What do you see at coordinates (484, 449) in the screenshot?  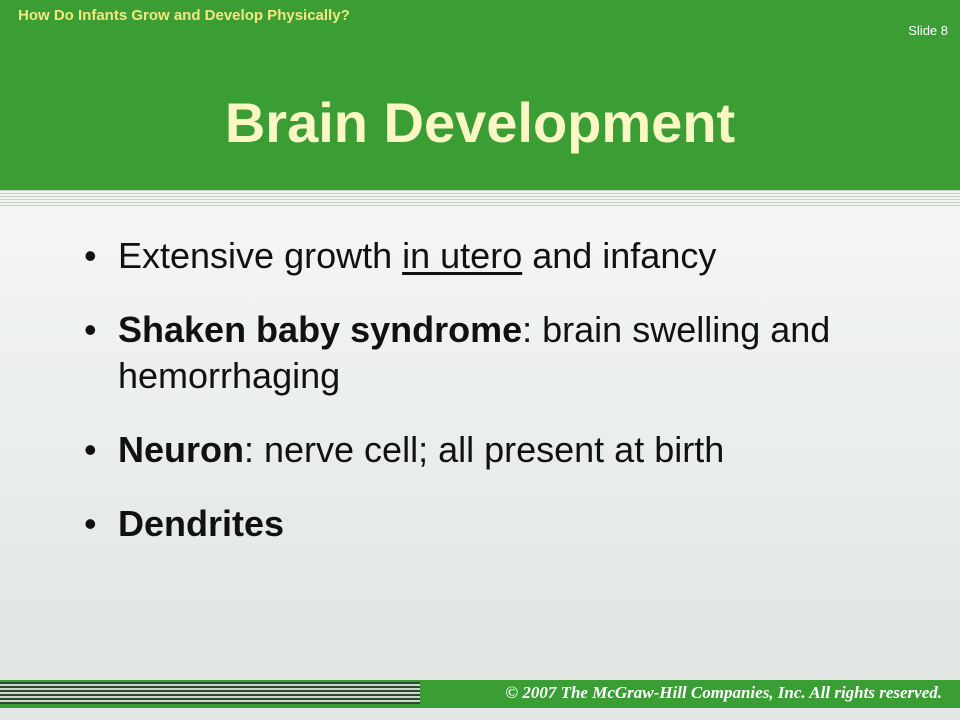 I see `bullet-text: : nerve cell; all present at birth` at bounding box center [484, 449].